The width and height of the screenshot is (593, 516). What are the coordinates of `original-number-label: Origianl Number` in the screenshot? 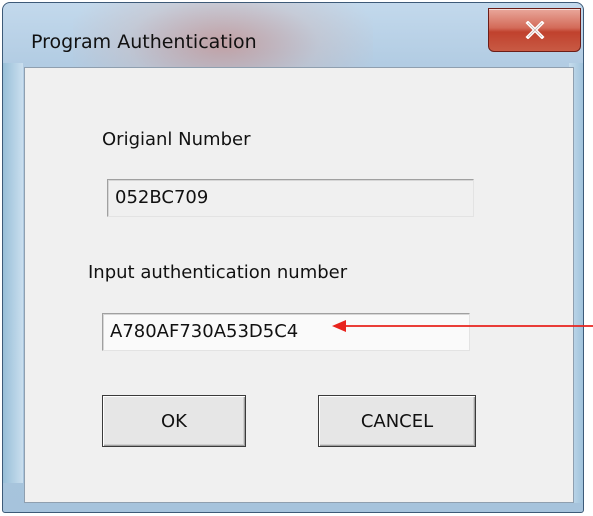 It's located at (176, 139).